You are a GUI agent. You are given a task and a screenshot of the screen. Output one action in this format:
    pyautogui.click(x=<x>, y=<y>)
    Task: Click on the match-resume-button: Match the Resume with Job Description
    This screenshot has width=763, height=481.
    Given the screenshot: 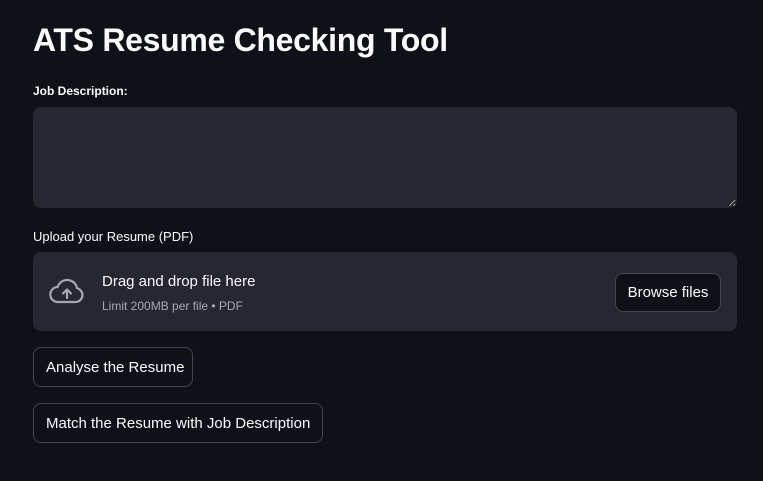 What is the action you would take?
    pyautogui.click(x=178, y=423)
    